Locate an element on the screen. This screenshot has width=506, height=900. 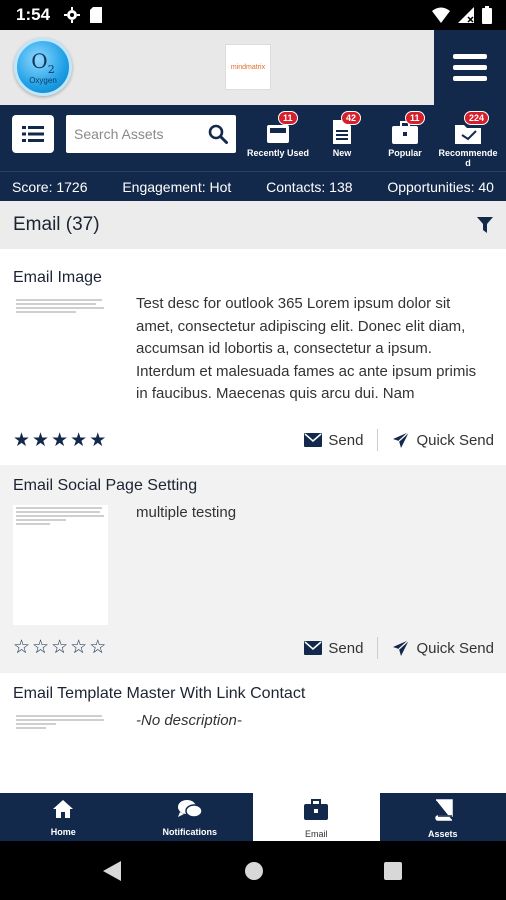
recents-icon is located at coordinates (393, 871).